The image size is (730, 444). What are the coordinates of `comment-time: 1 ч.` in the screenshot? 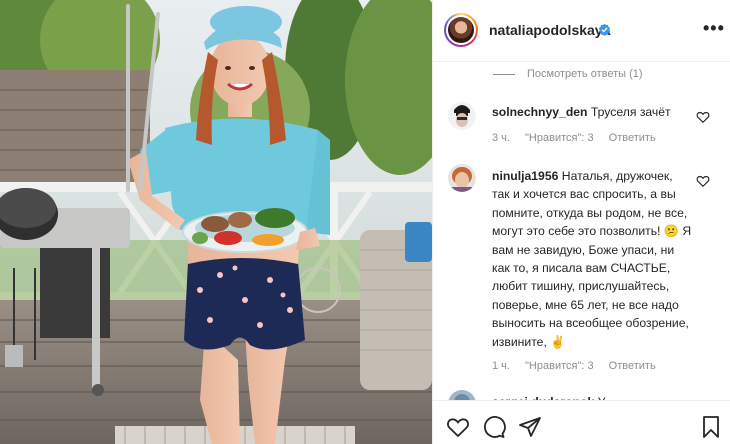 It's located at (501, 366).